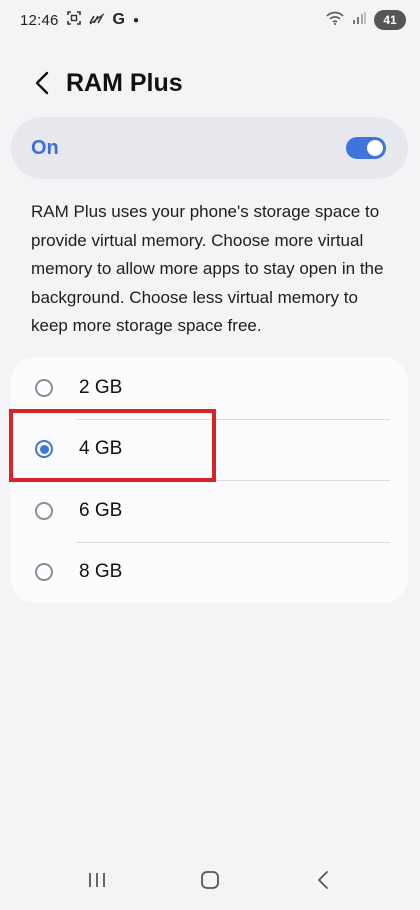 The height and width of the screenshot is (910, 420). I want to click on nav-back-button, so click(323, 880).